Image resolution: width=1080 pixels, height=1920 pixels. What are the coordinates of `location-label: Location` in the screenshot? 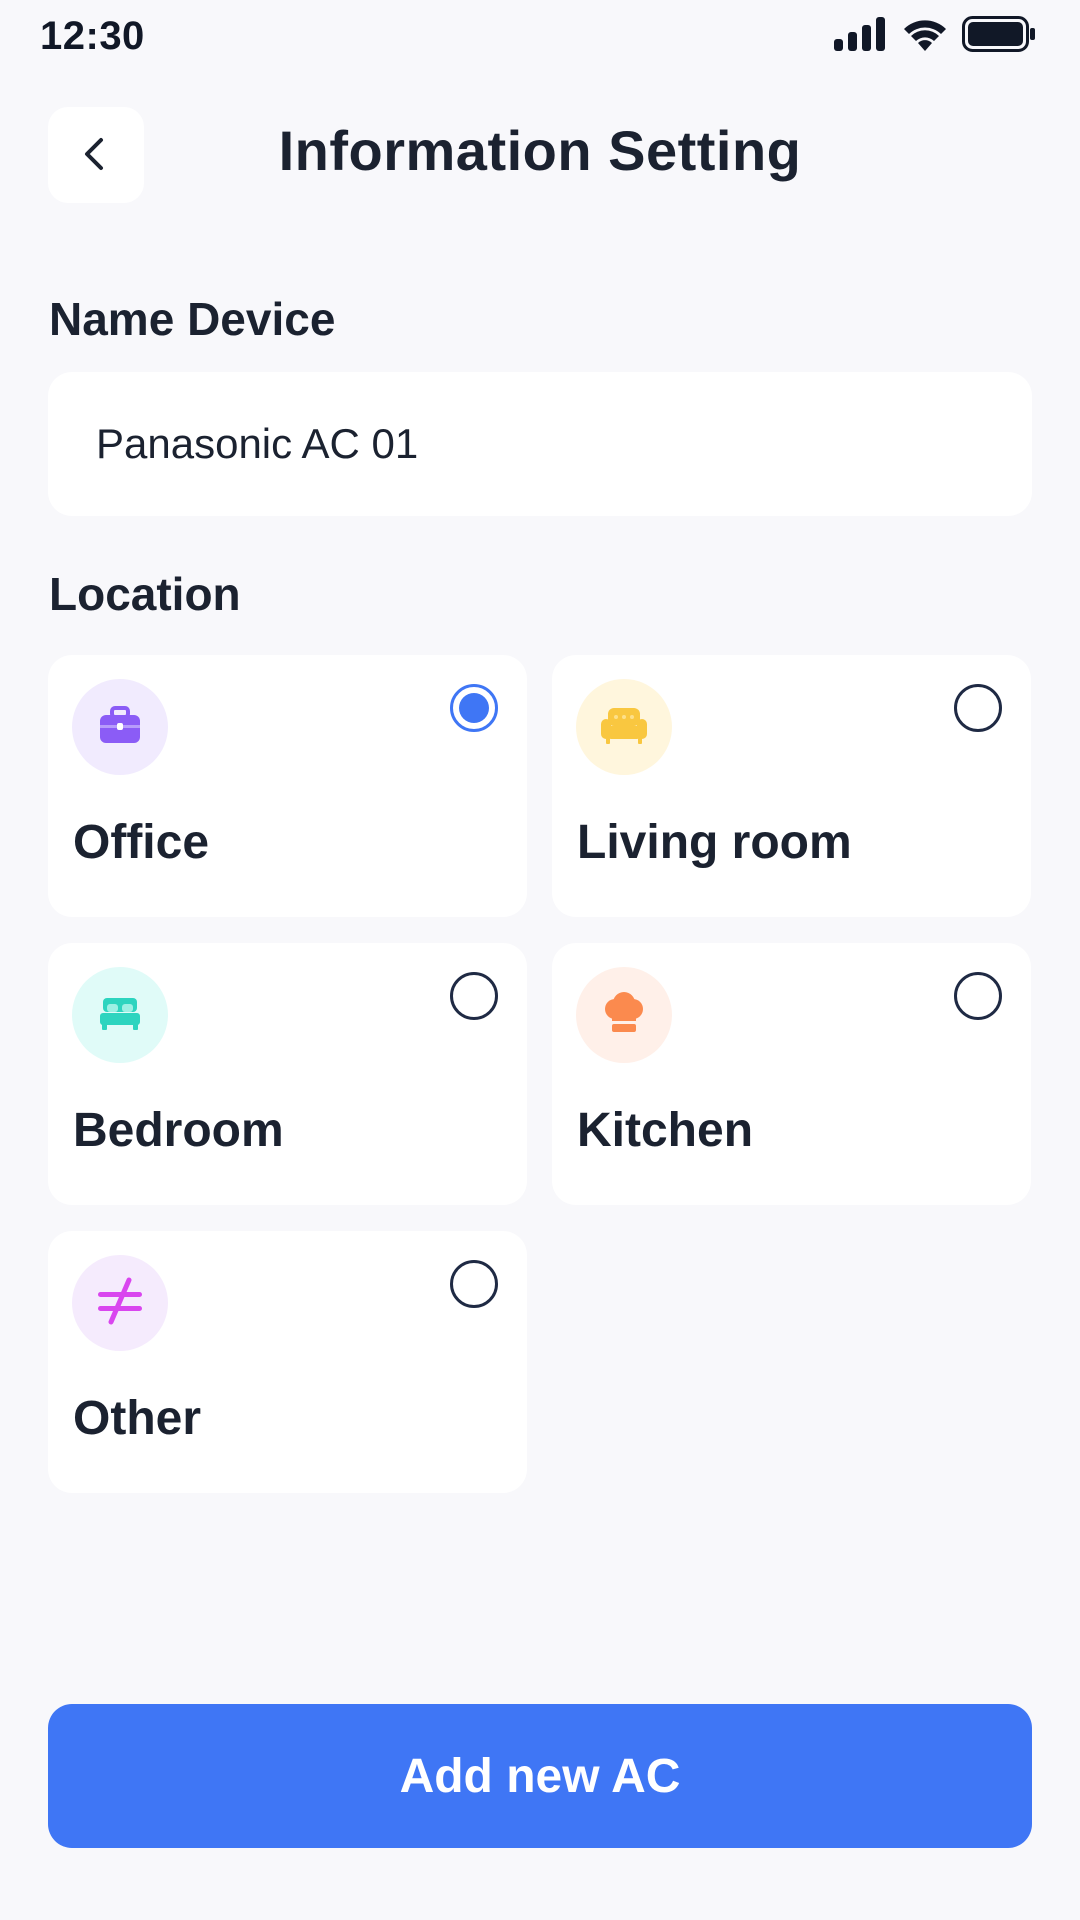 It's located at (145, 594).